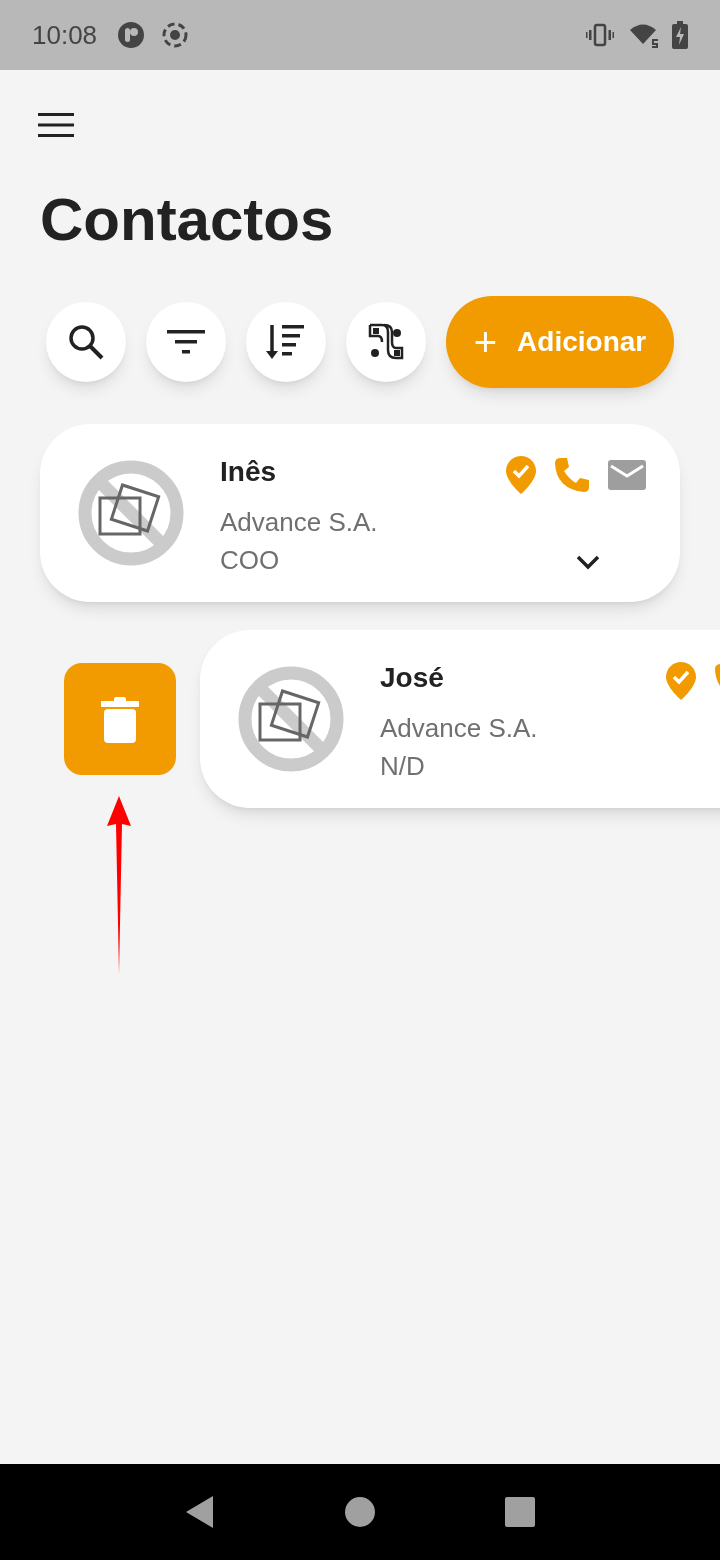 The width and height of the screenshot is (720, 1560). What do you see at coordinates (627, 475) in the screenshot?
I see `email-icon` at bounding box center [627, 475].